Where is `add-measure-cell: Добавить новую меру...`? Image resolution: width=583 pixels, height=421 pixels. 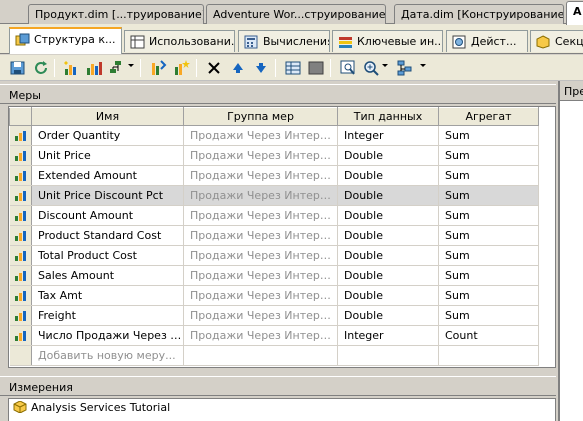
add-measure-cell: Добавить новую меру... is located at coordinates (107, 355).